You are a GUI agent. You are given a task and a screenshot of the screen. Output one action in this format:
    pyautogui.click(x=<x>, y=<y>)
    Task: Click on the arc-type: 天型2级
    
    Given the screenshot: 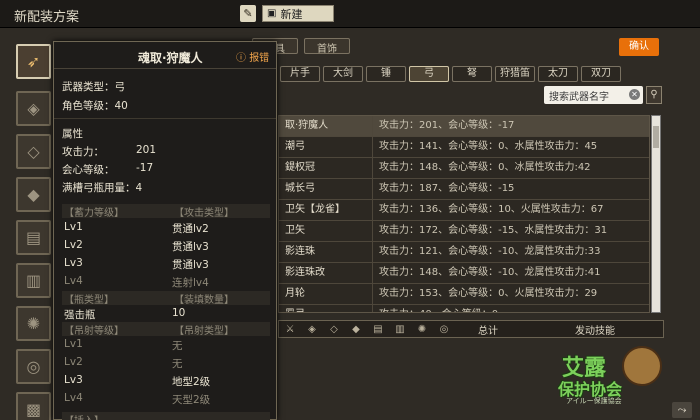 What is the action you would take?
    pyautogui.click(x=191, y=400)
    